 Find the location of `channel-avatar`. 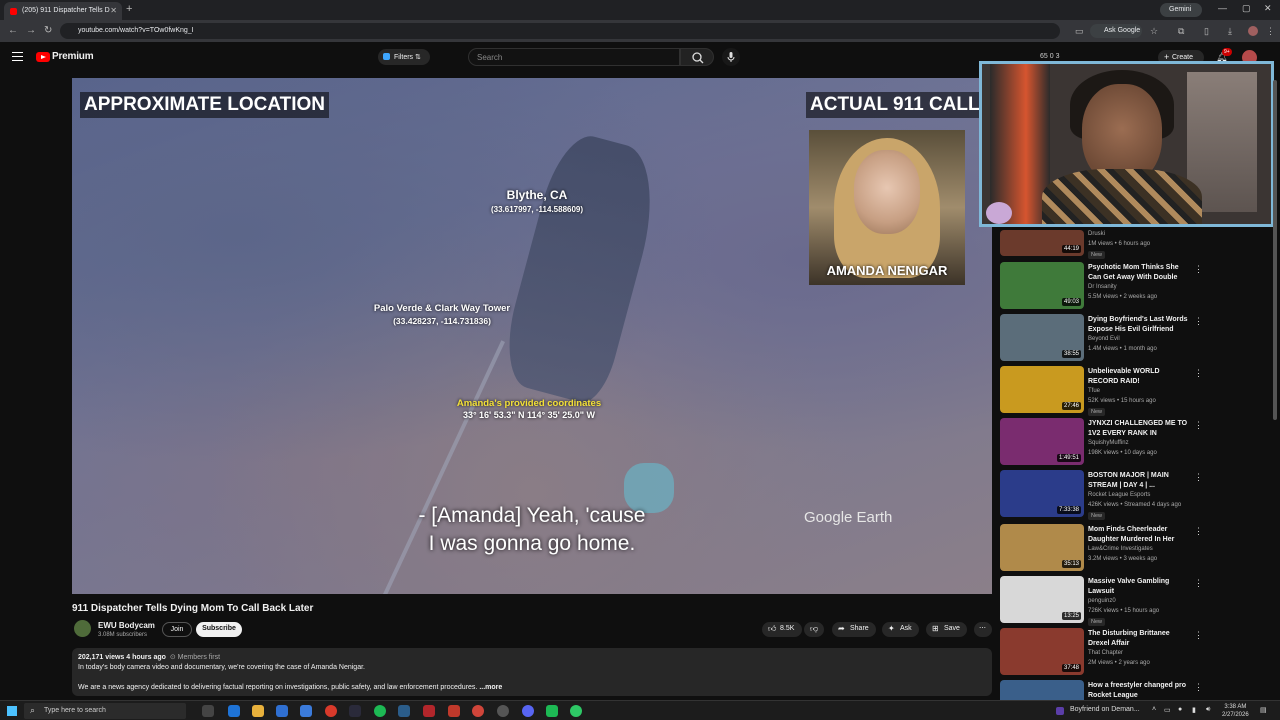

channel-avatar is located at coordinates (82, 628).